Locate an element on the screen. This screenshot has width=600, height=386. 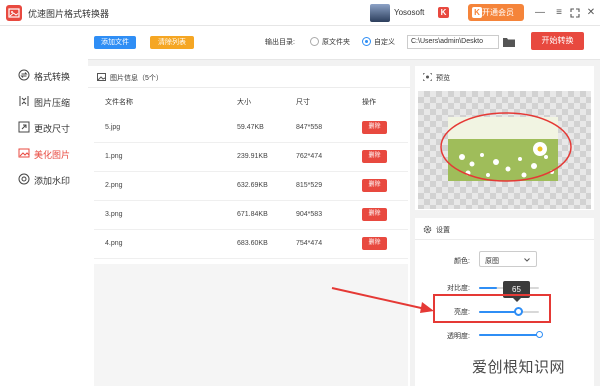
highlight-ellipse is located at coordinates (506, 147).